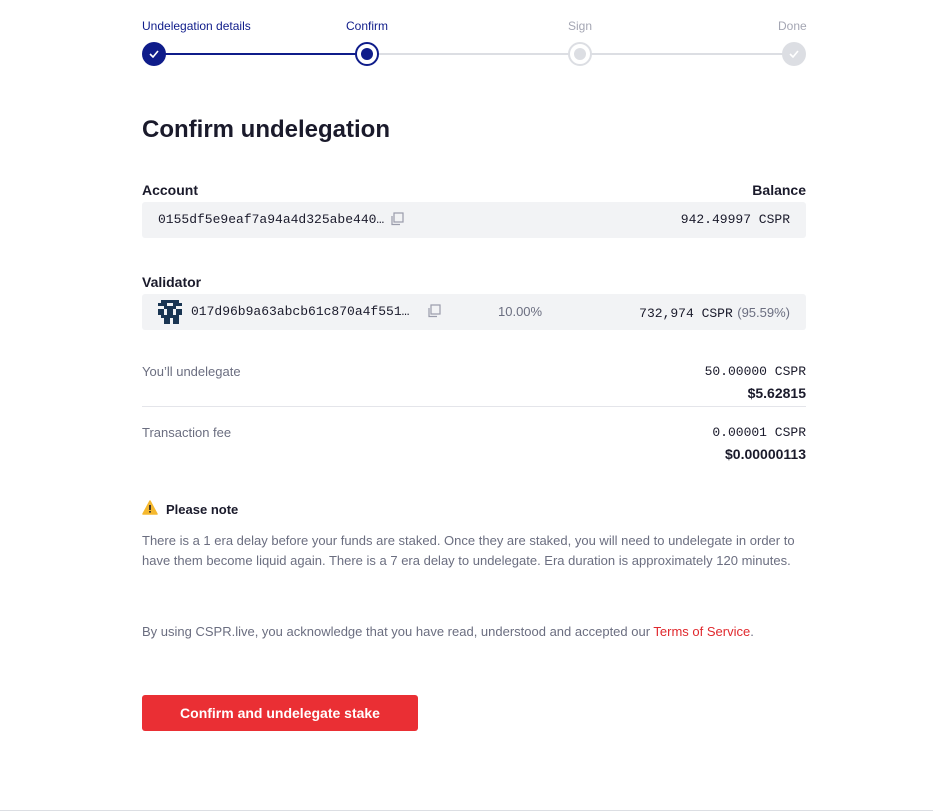  I want to click on validator-stake-percent: (95.59%), so click(763, 312).